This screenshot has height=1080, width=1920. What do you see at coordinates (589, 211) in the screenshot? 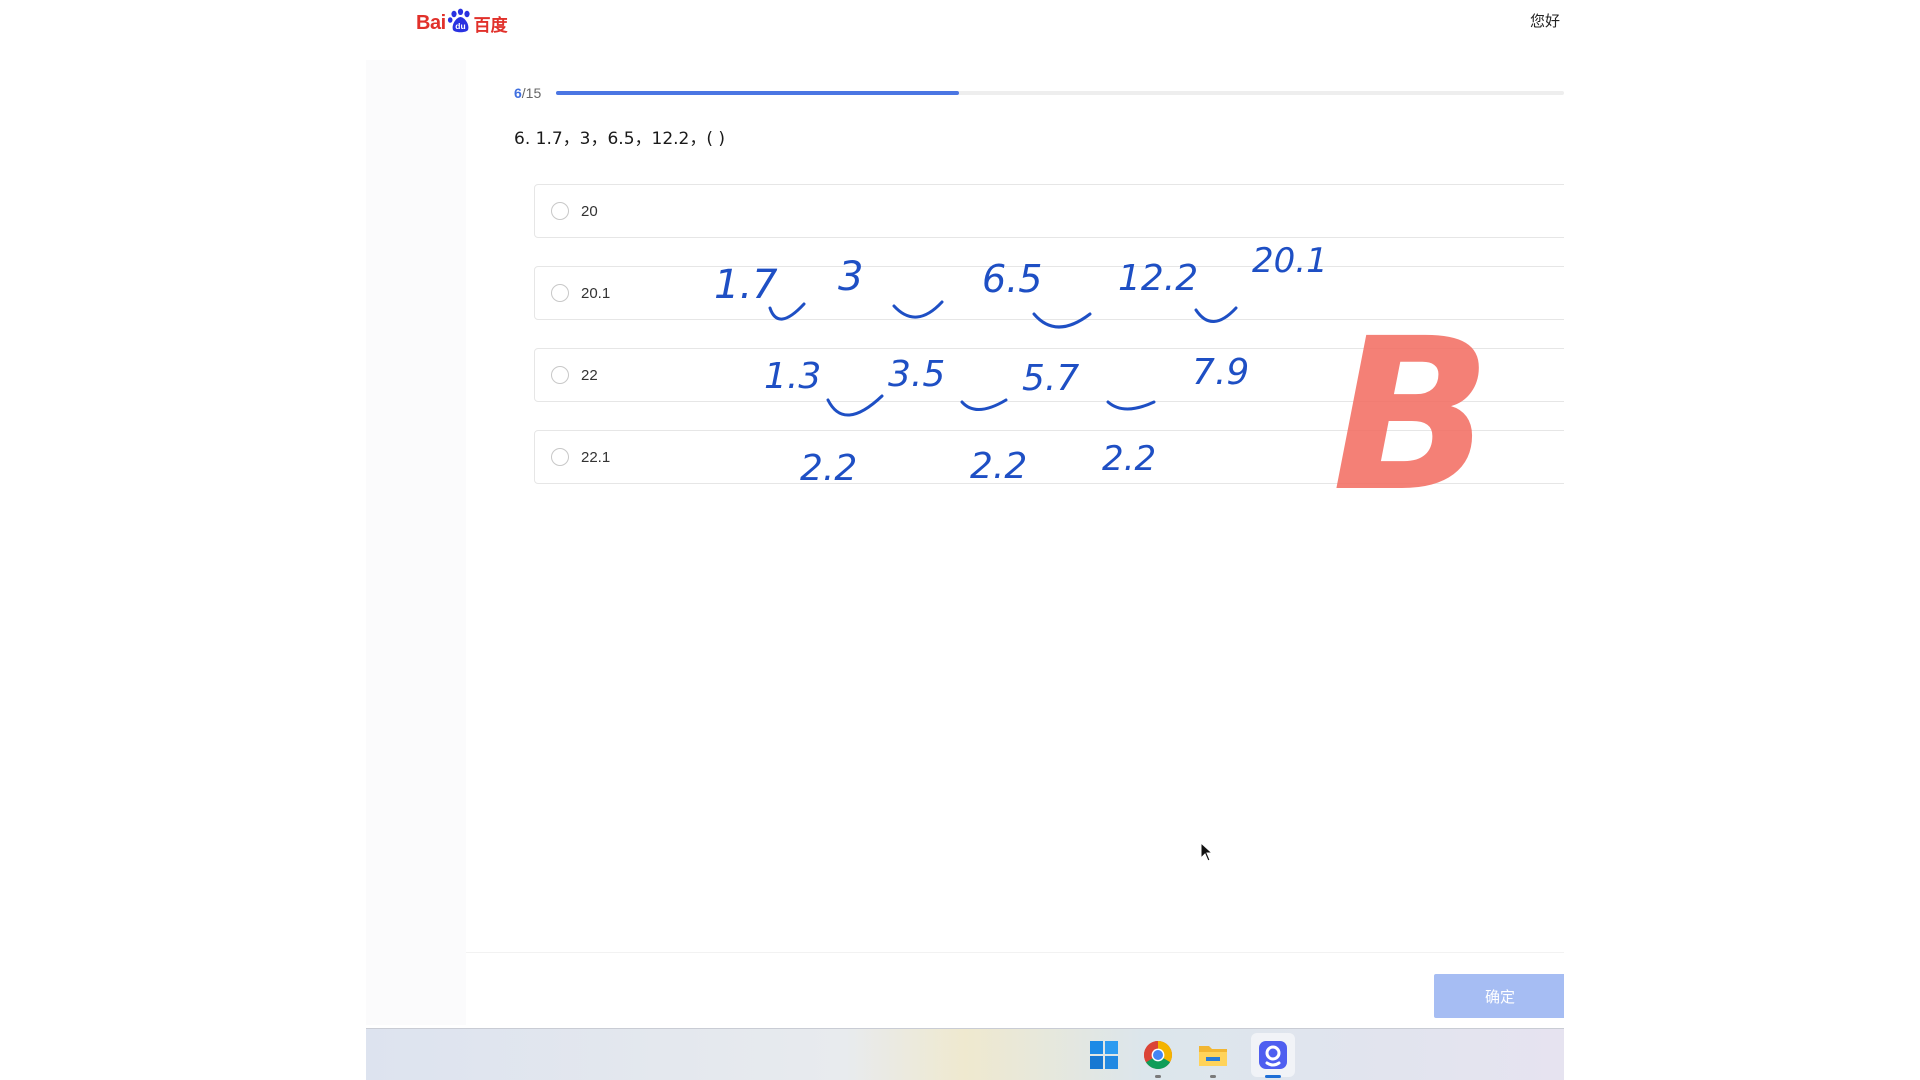
I see `option-label: 20` at bounding box center [589, 211].